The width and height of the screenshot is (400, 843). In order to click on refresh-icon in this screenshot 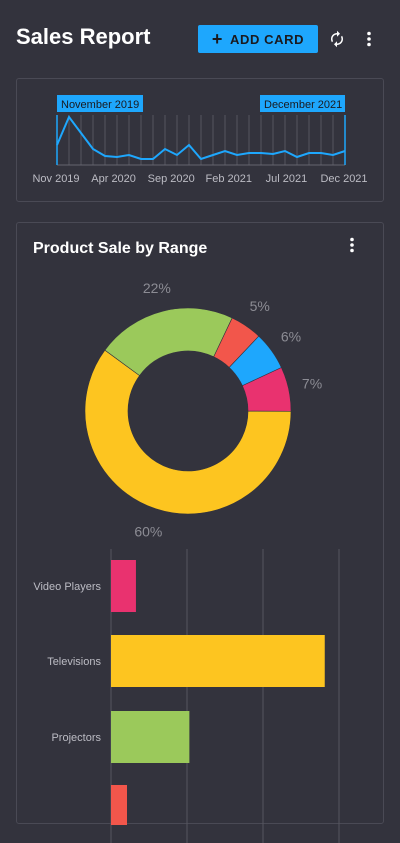, I will do `click(337, 39)`.